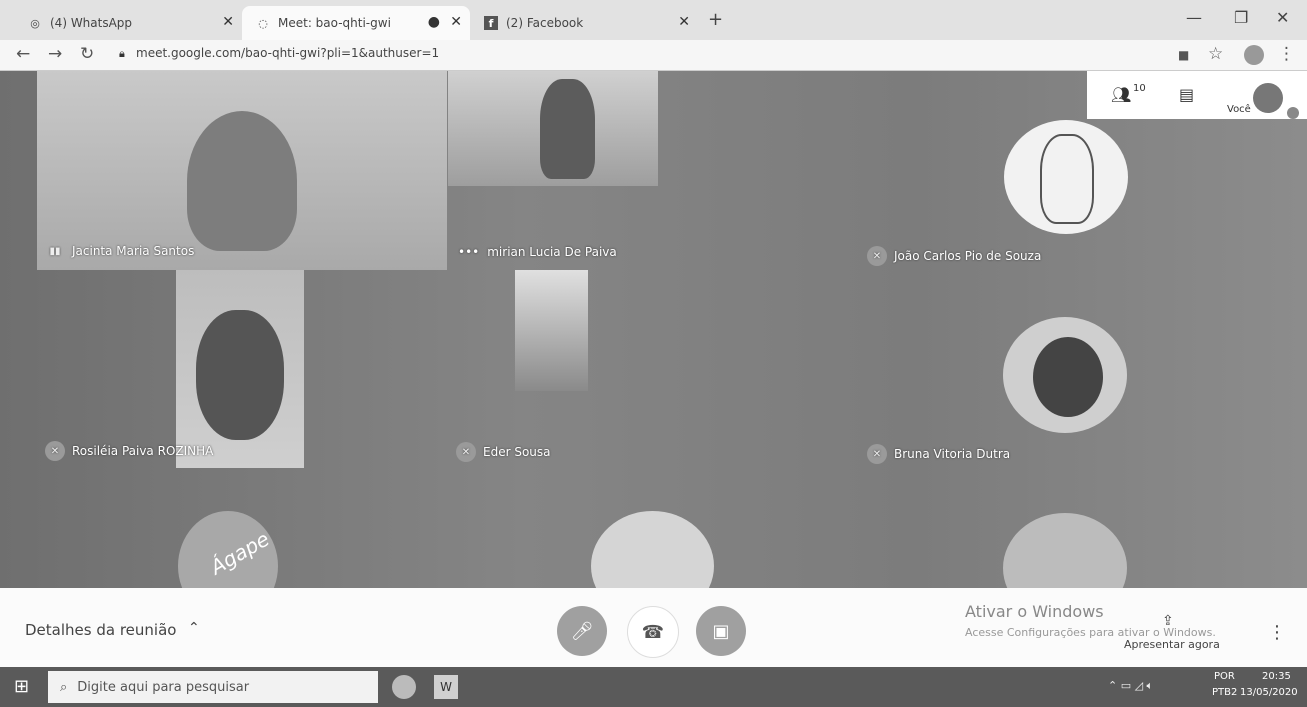 This screenshot has height=707, width=1307. I want to click on self-label: Você, so click(1239, 109).